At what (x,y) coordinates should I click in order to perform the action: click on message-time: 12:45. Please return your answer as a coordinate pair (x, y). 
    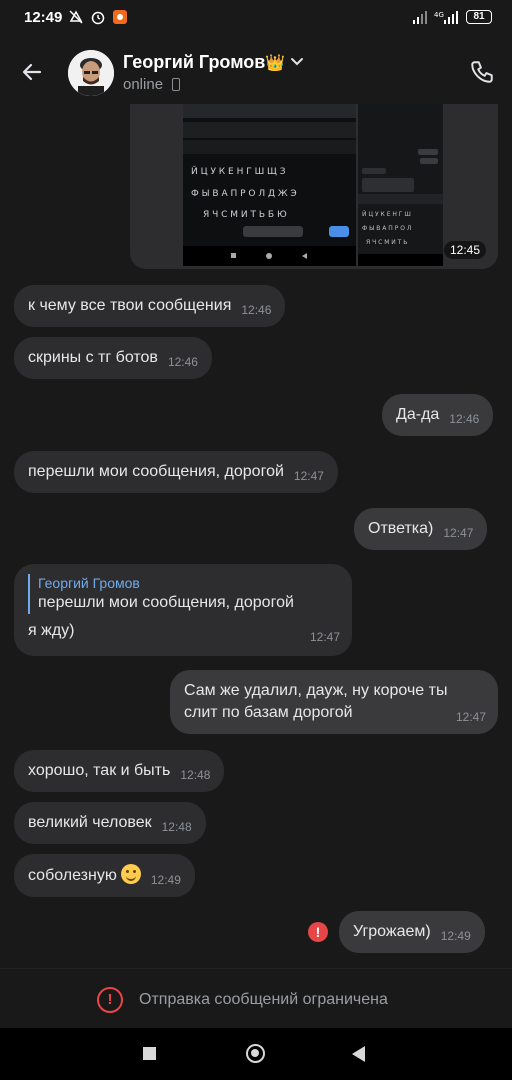
    Looking at the image, I should click on (464, 250).